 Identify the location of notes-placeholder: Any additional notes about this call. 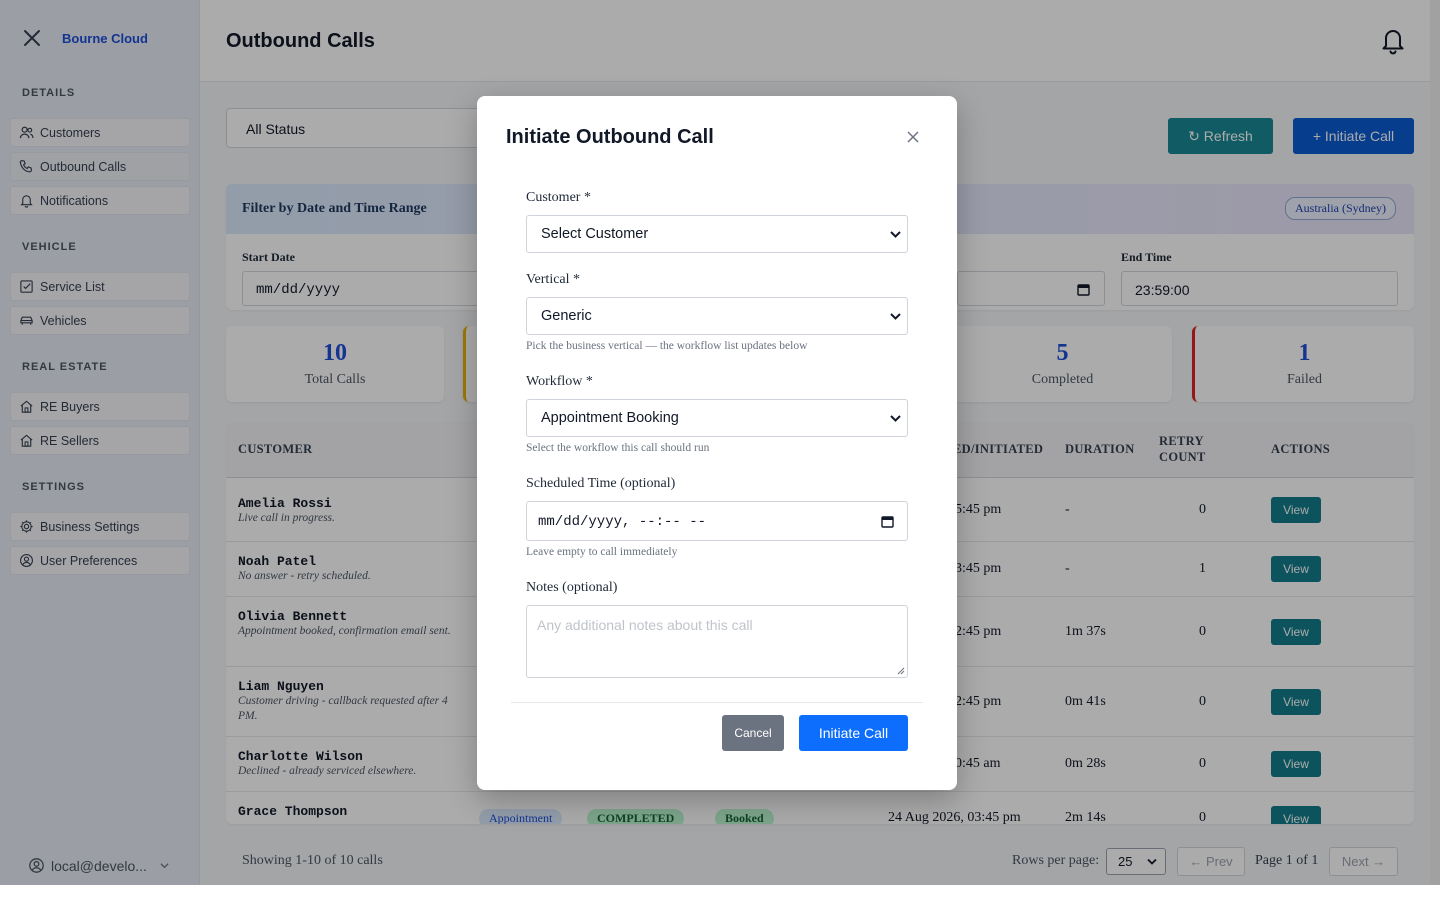
(645, 625).